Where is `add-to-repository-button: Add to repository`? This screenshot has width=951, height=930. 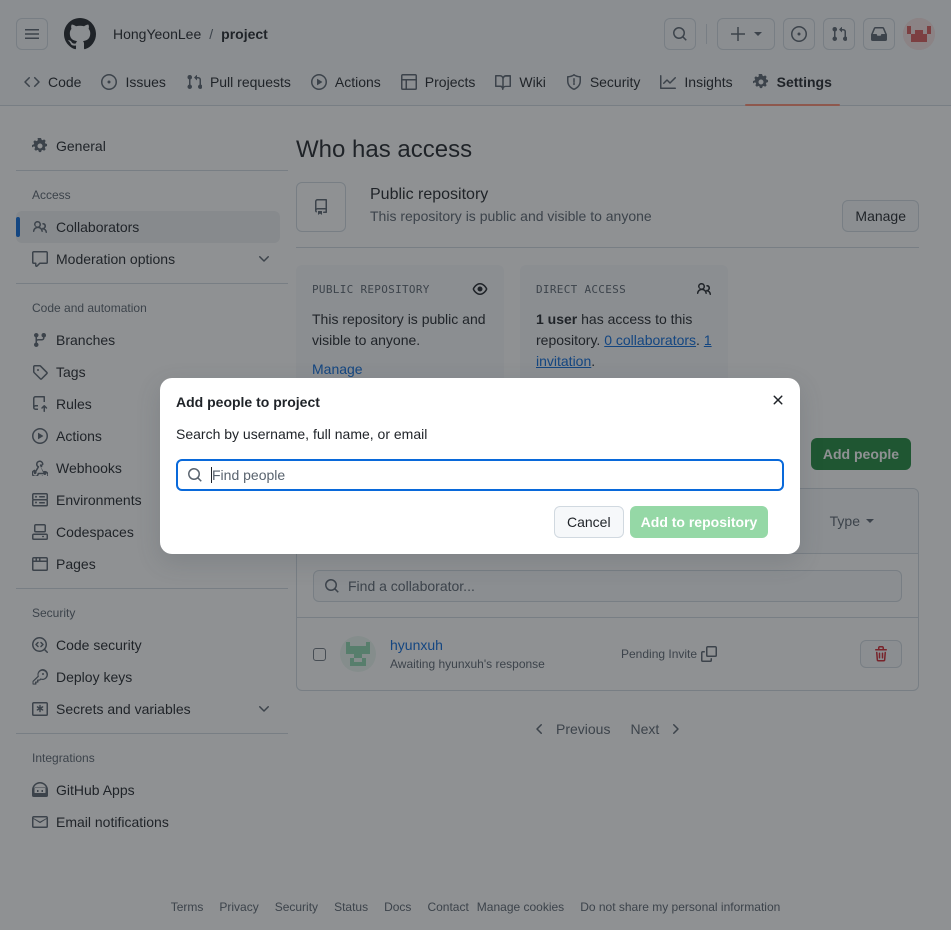
add-to-repository-button: Add to repository is located at coordinates (699, 522).